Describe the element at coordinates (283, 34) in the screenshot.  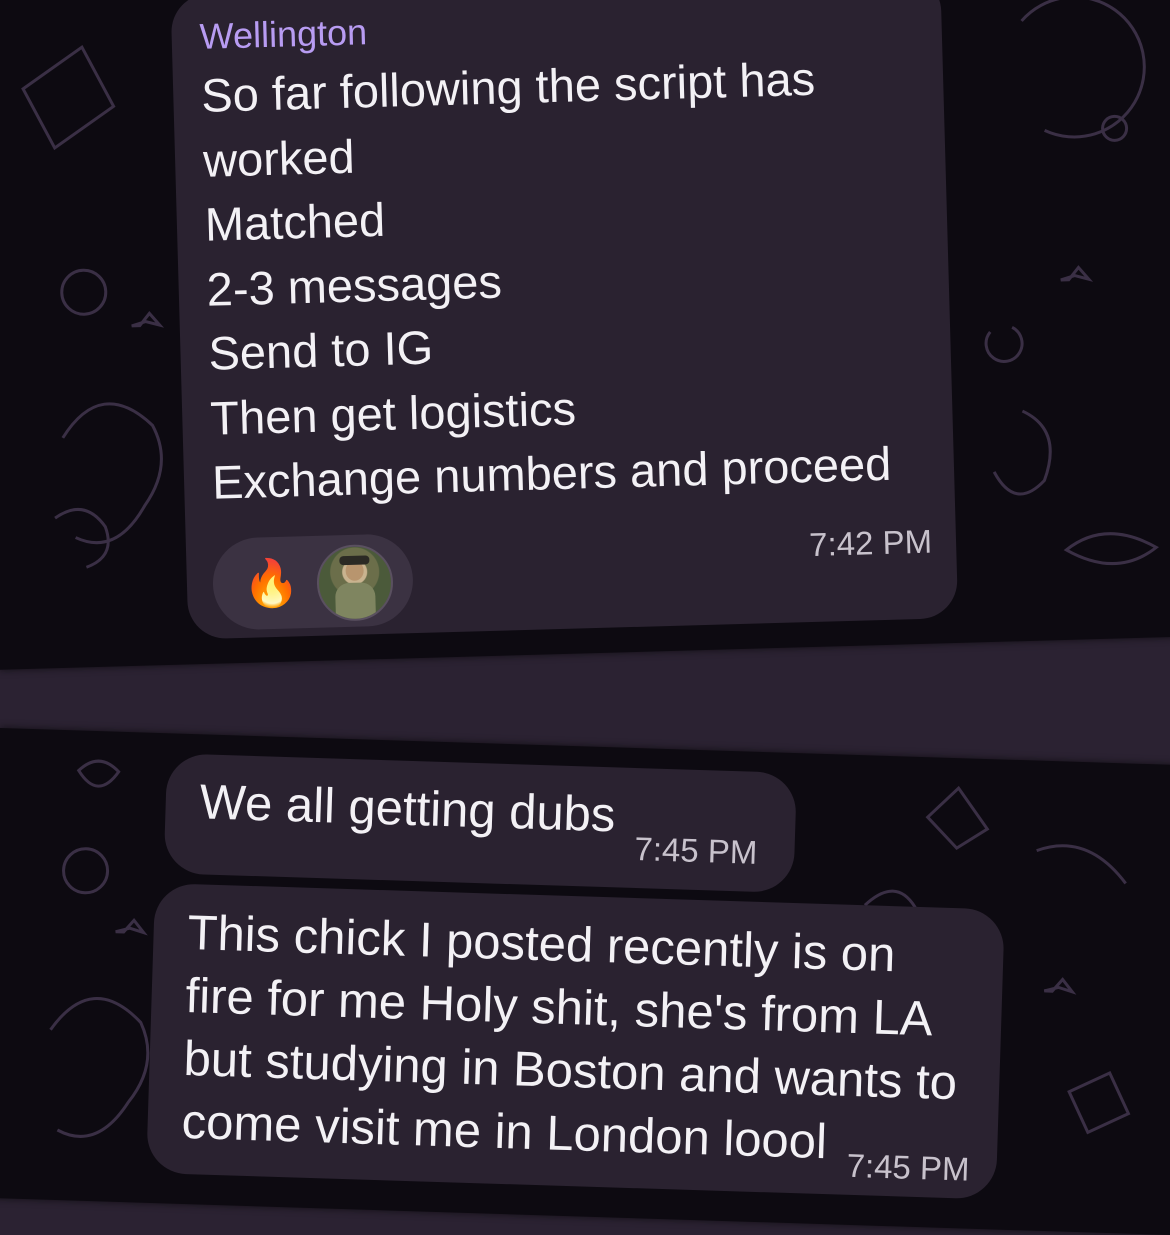
I see `sender-name: Wellington` at that location.